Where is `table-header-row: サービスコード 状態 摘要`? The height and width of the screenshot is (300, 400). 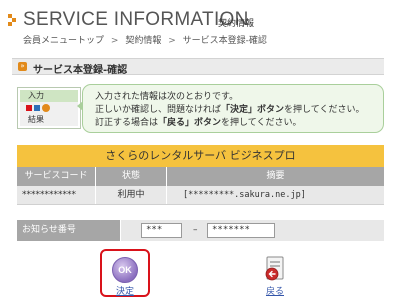 table-header-row: サービスコード 状態 摘要 is located at coordinates (200, 176).